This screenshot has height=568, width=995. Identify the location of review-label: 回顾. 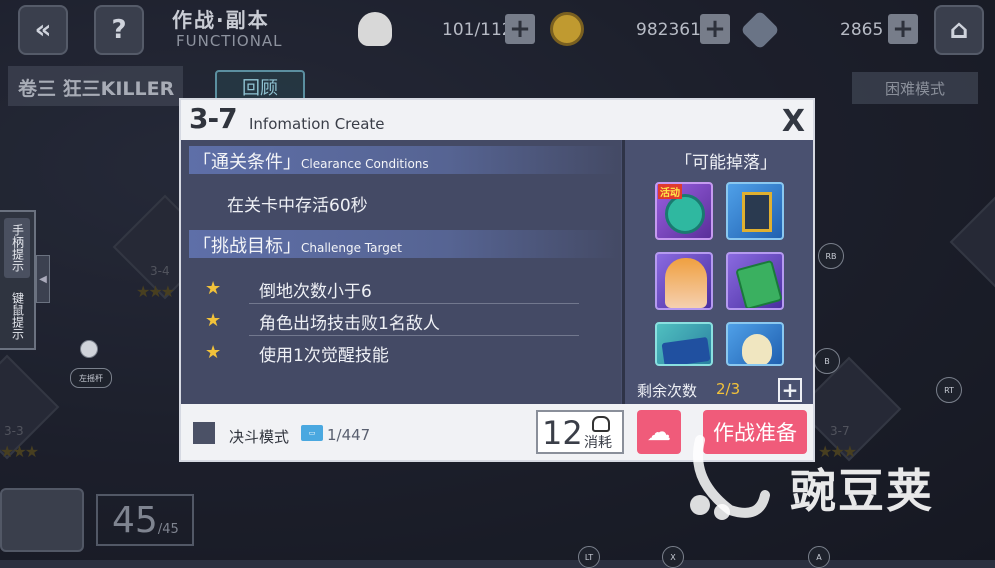
(260, 88).